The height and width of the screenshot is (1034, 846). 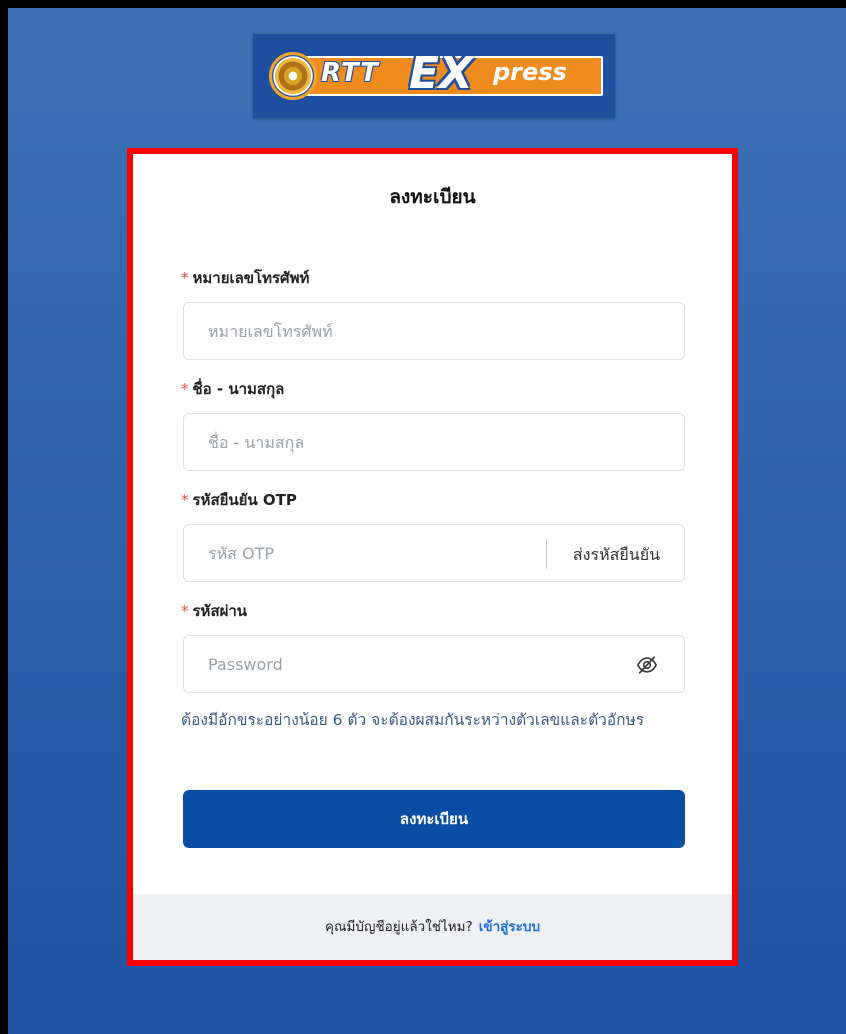 What do you see at coordinates (441, 73) in the screenshot?
I see `logo-text-ex: EX` at bounding box center [441, 73].